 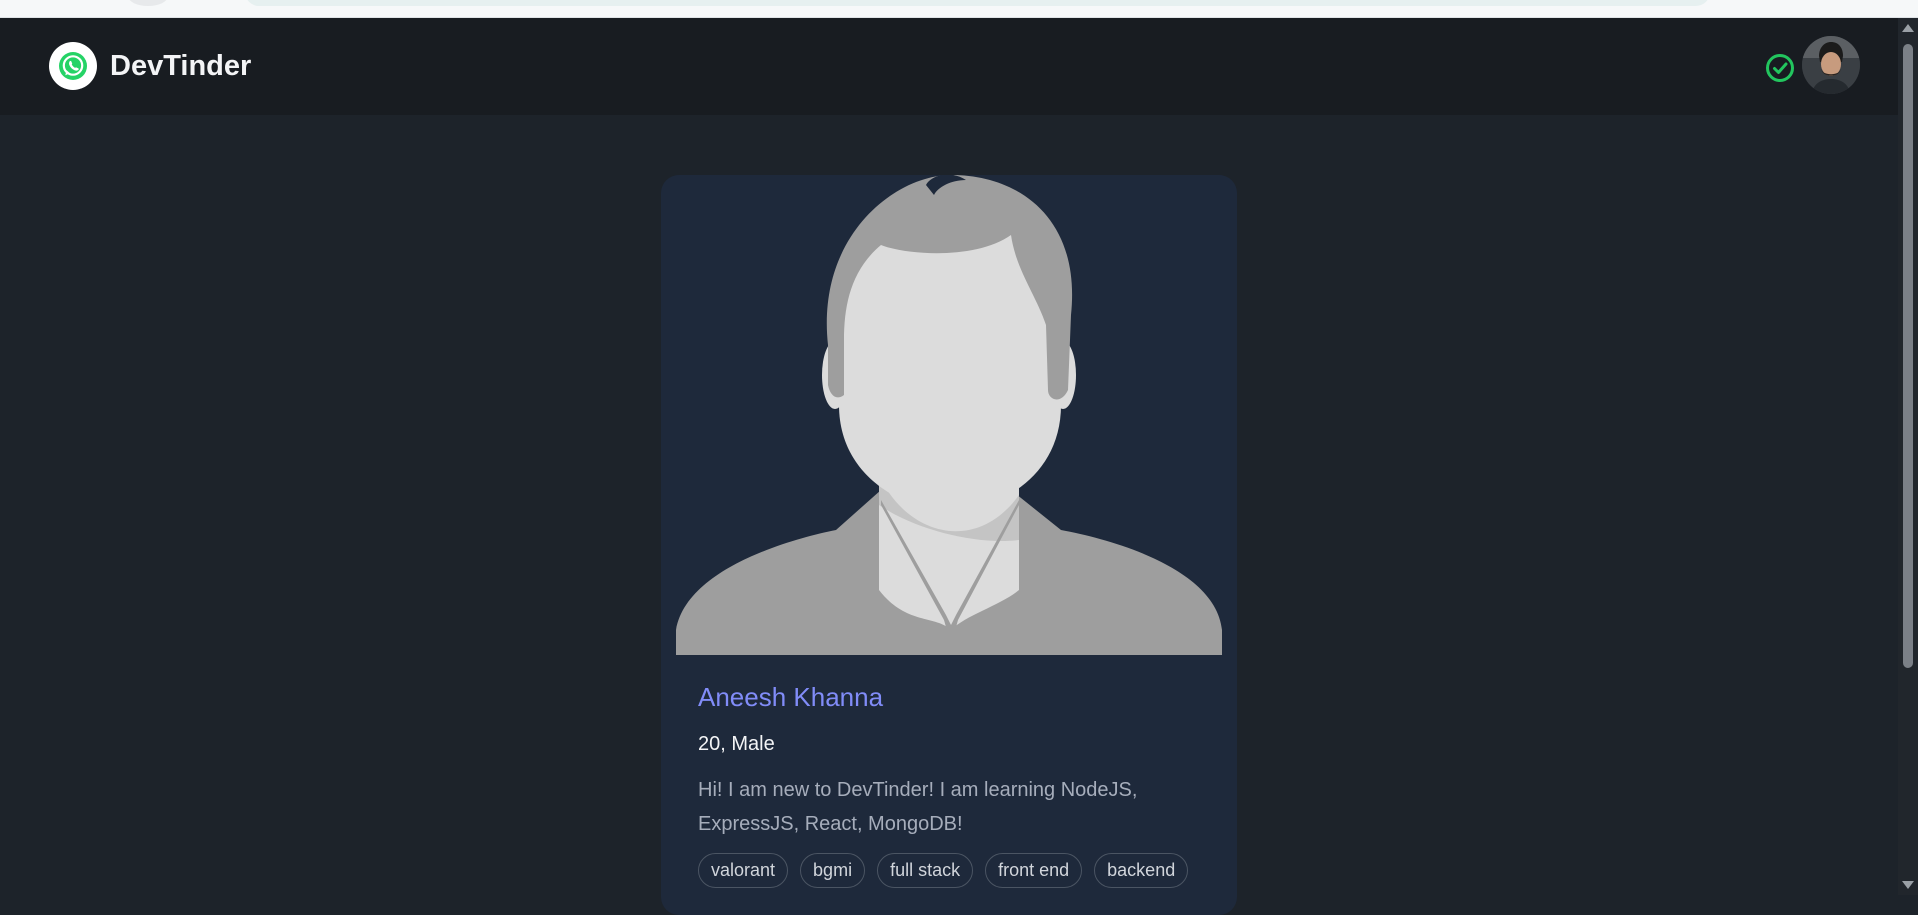 I want to click on skill-badge: full stack, so click(x=925, y=870).